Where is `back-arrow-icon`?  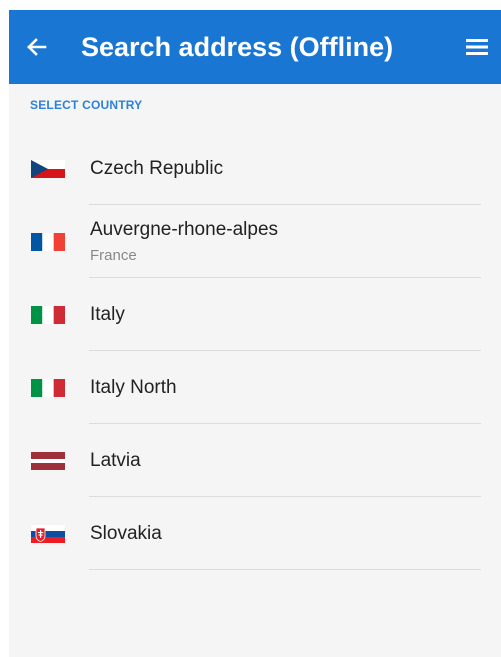 back-arrow-icon is located at coordinates (37, 47).